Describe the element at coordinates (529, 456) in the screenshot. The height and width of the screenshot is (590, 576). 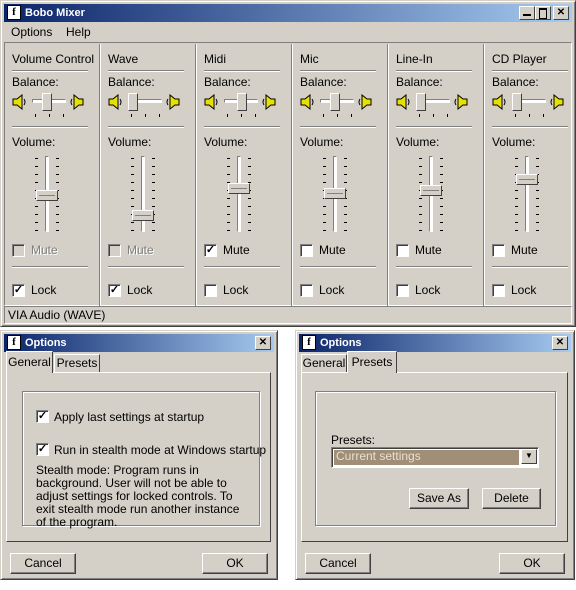
I see `chevron-down-icon: ▼` at that location.